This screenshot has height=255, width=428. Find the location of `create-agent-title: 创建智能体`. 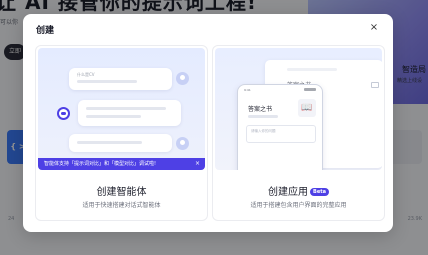

create-agent-title: 创建智能体 is located at coordinates (121, 192).